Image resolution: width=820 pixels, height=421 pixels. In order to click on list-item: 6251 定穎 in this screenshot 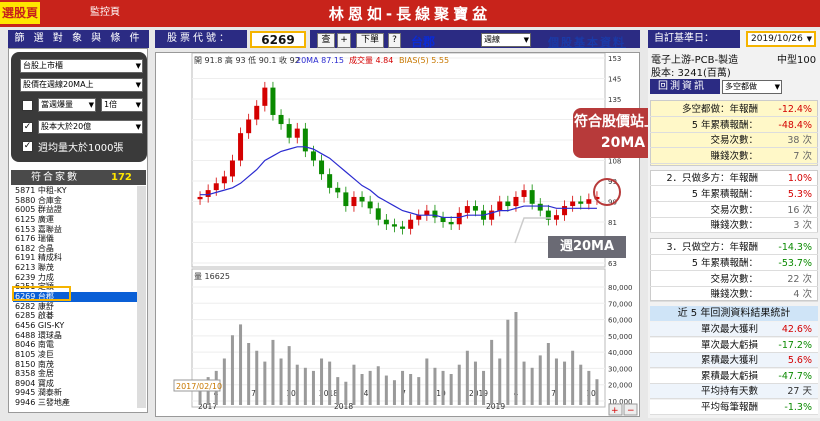, I will do `click(79, 287)`.